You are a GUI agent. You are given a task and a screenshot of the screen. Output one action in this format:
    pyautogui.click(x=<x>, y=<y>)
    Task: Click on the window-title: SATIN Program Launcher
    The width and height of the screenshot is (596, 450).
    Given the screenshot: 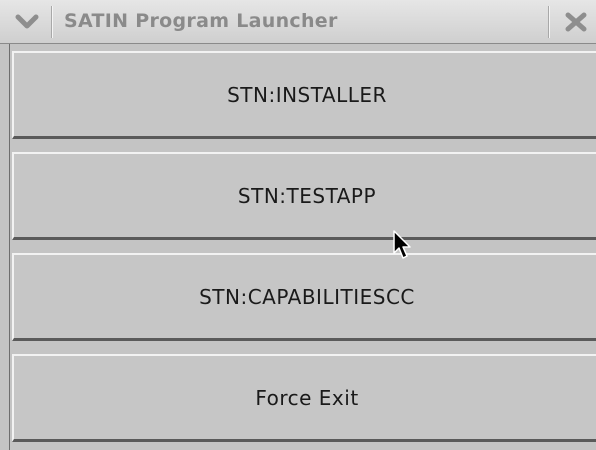 What is the action you would take?
    pyautogui.click(x=201, y=21)
    